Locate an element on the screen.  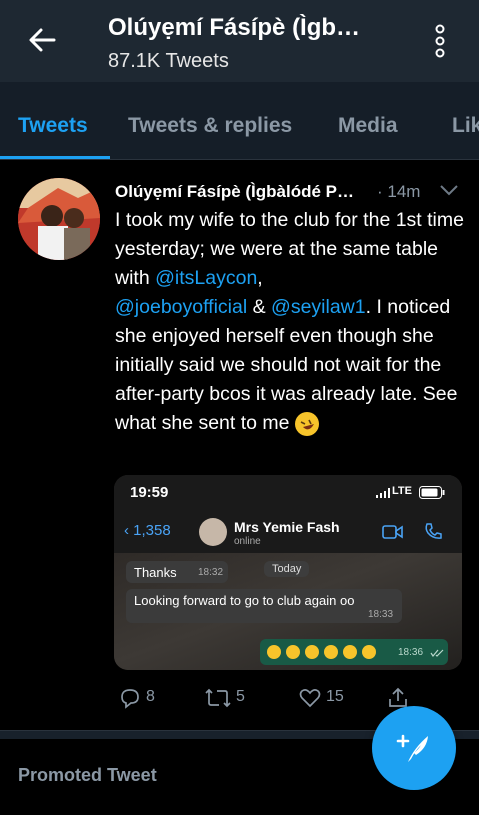
tab-tweets: Tweets is located at coordinates (53, 126).